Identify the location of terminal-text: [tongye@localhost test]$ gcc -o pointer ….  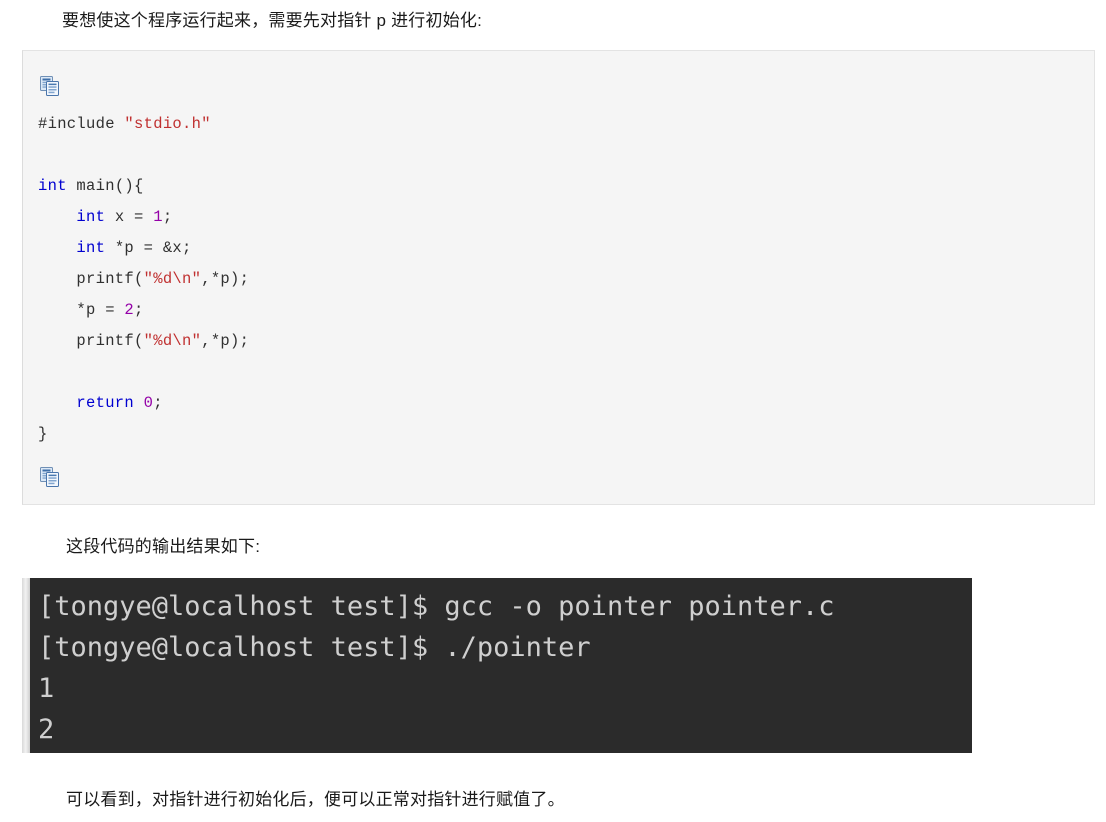
(436, 668).